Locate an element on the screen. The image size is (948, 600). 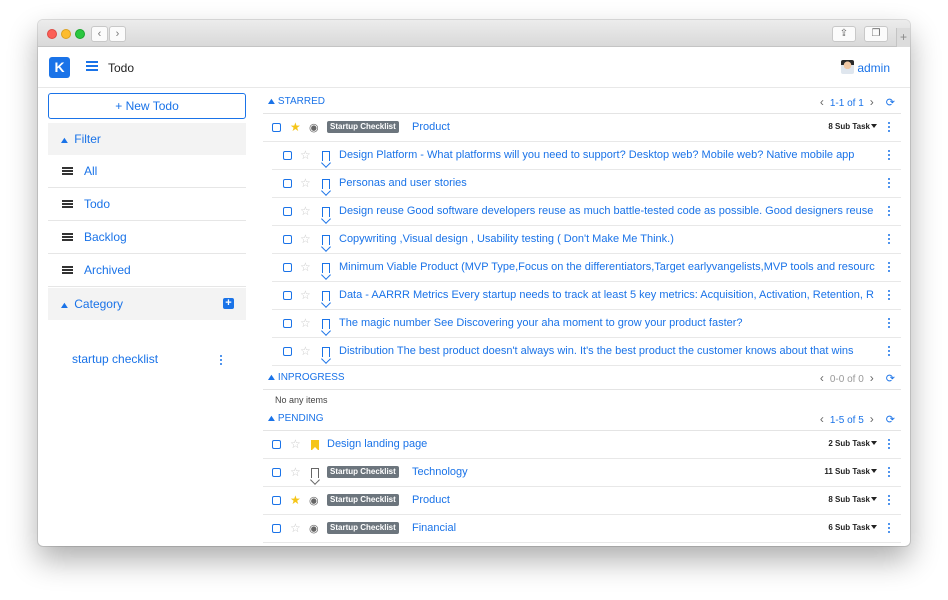
back-icon: ‹ is located at coordinates (99, 34).